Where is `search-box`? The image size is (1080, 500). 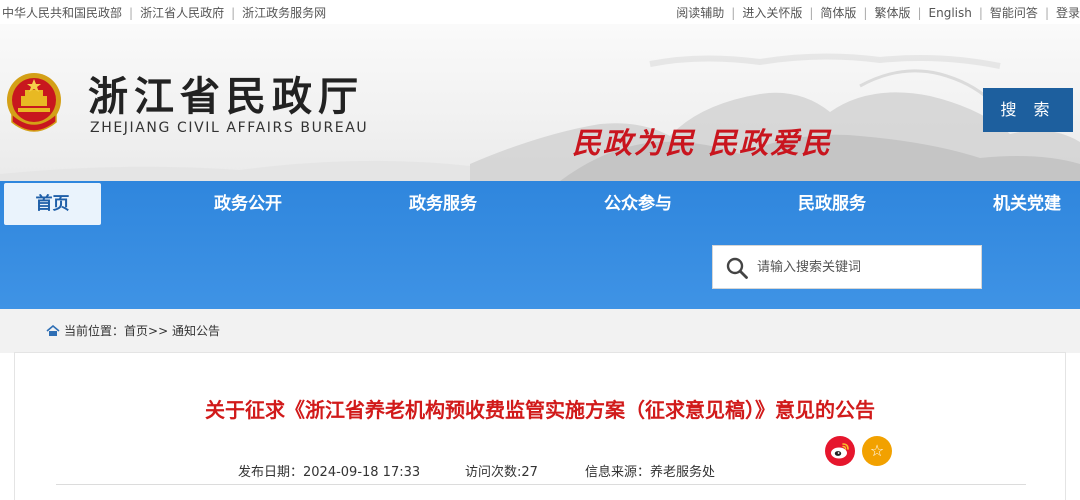
search-box is located at coordinates (847, 267).